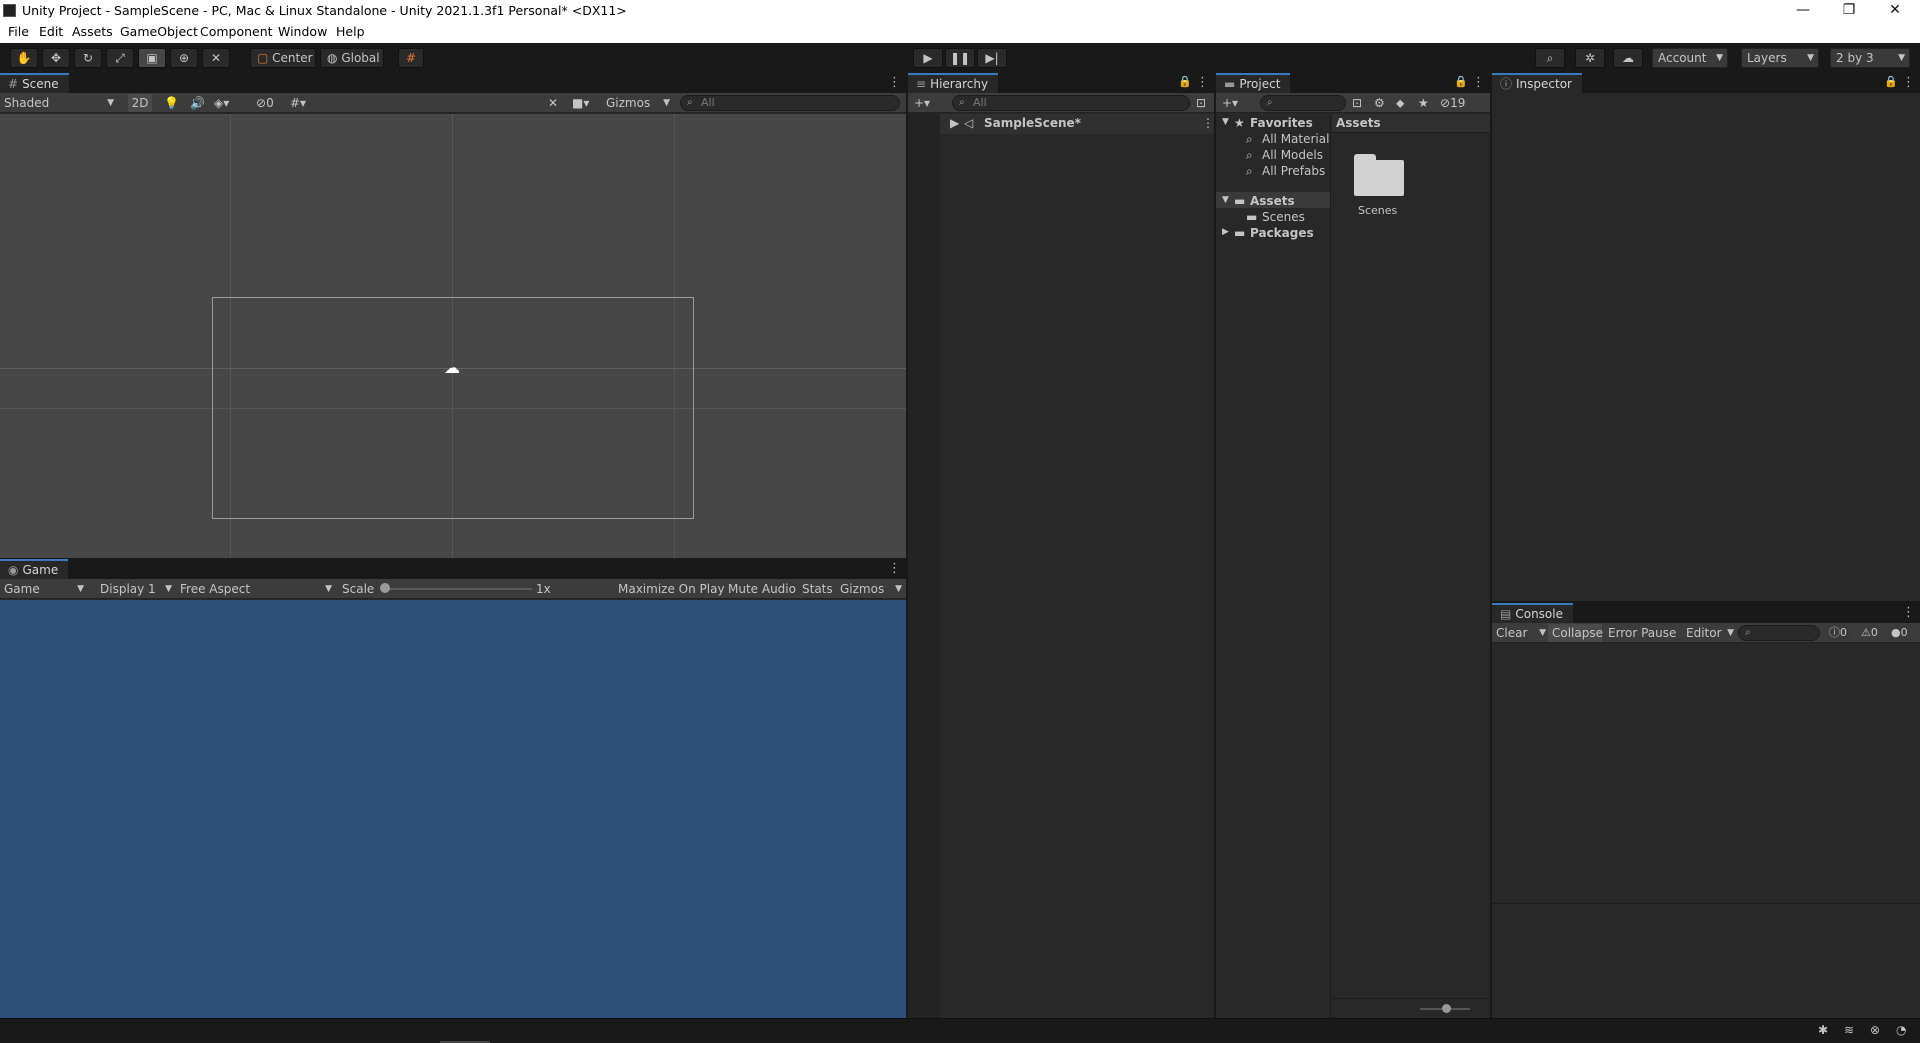 Image resolution: width=1920 pixels, height=1043 pixels. I want to click on scale-tool-button: ⤢, so click(120, 58).